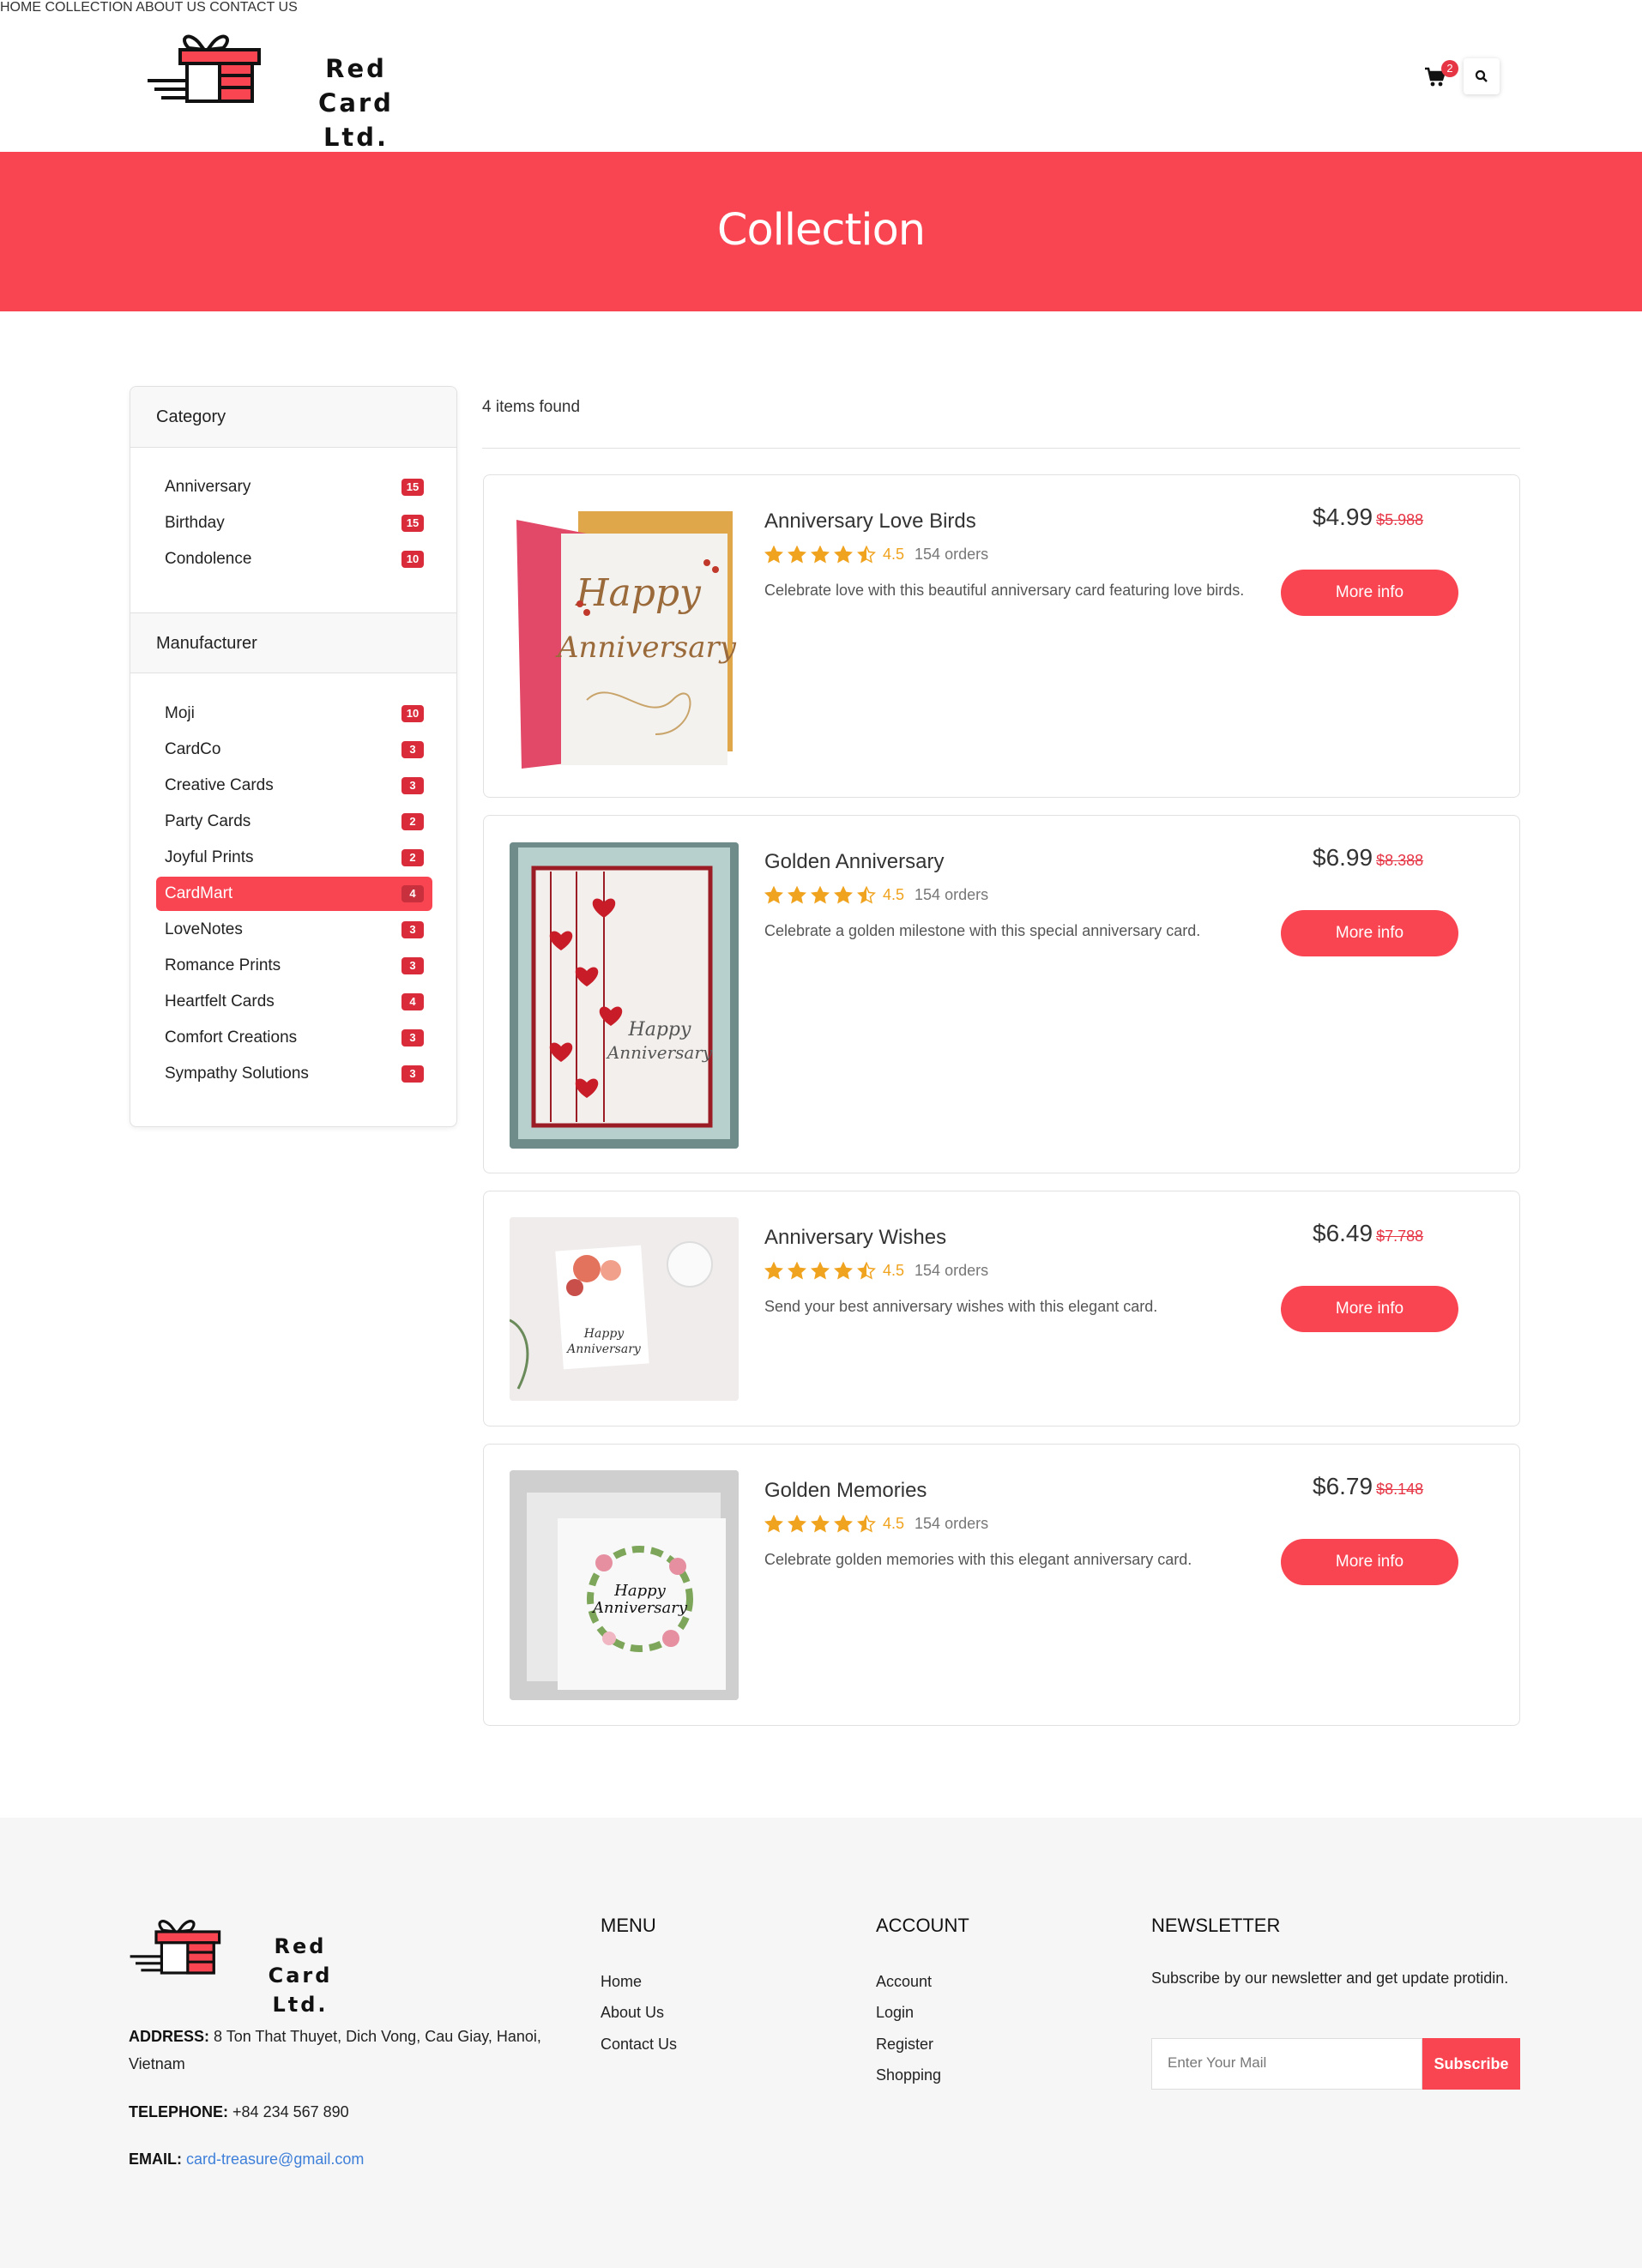 This screenshot has height=2268, width=1642. What do you see at coordinates (845, 1491) in the screenshot?
I see `product-title: Golden Memories` at bounding box center [845, 1491].